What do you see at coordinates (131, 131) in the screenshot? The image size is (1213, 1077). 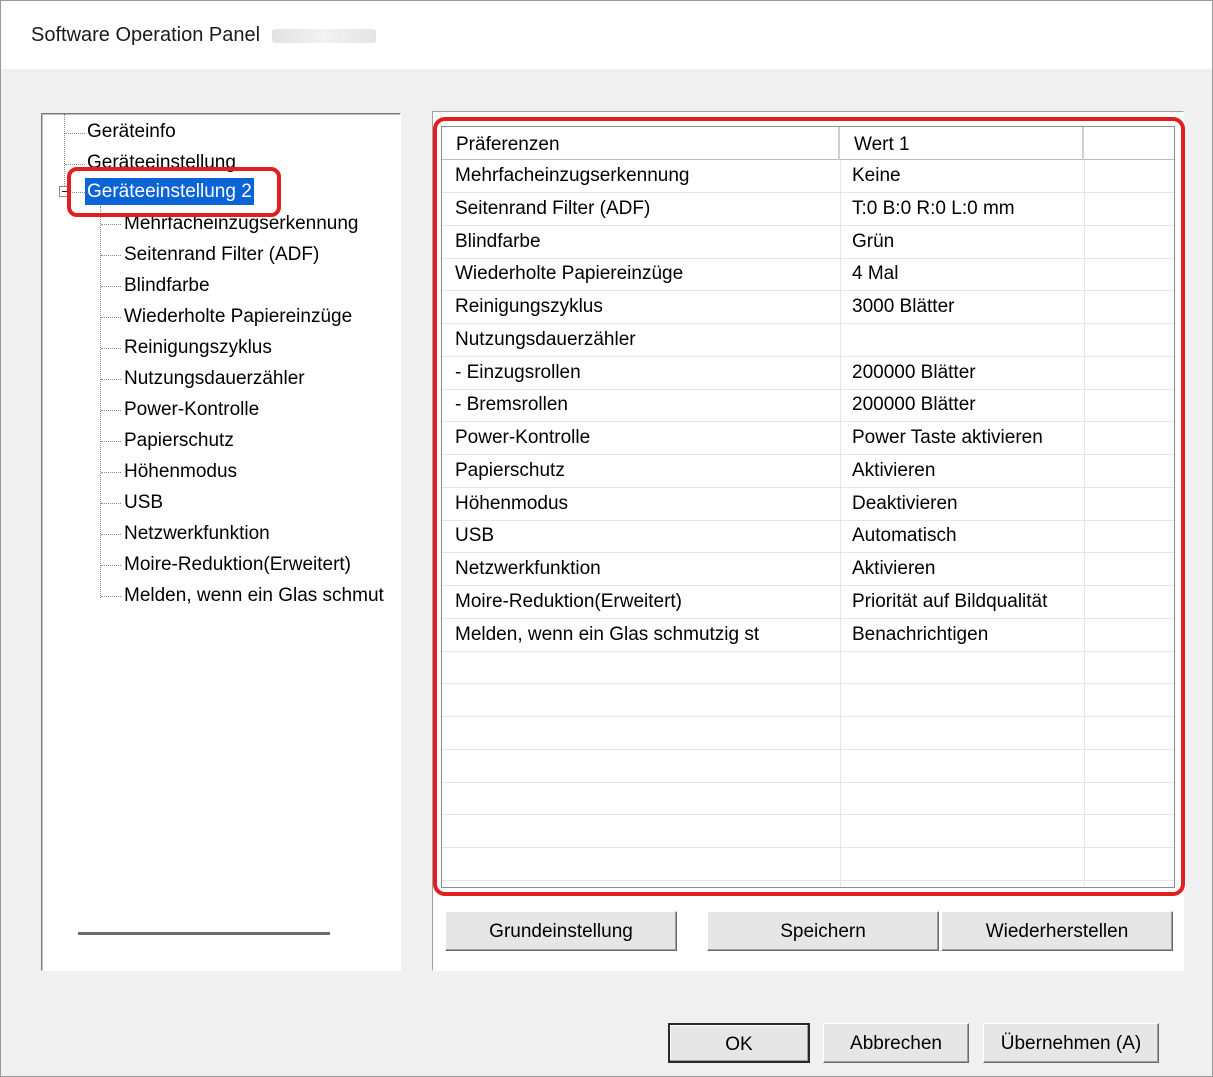 I see `tree-item-device-info: Geräteinfo` at bounding box center [131, 131].